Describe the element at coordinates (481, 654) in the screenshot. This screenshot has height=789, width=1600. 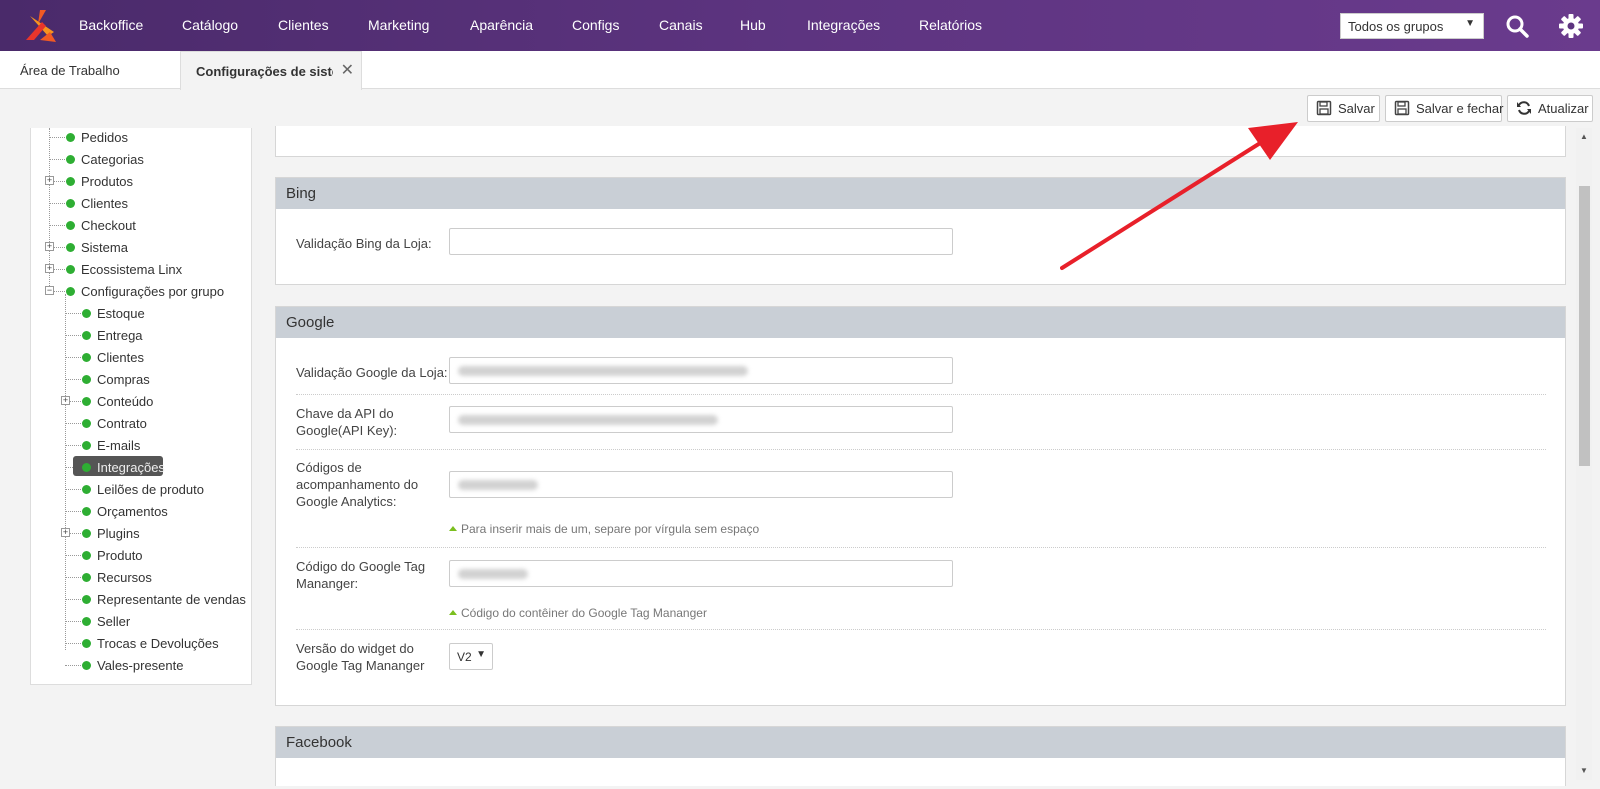
I see `chevron-down-icon: ▼` at that location.